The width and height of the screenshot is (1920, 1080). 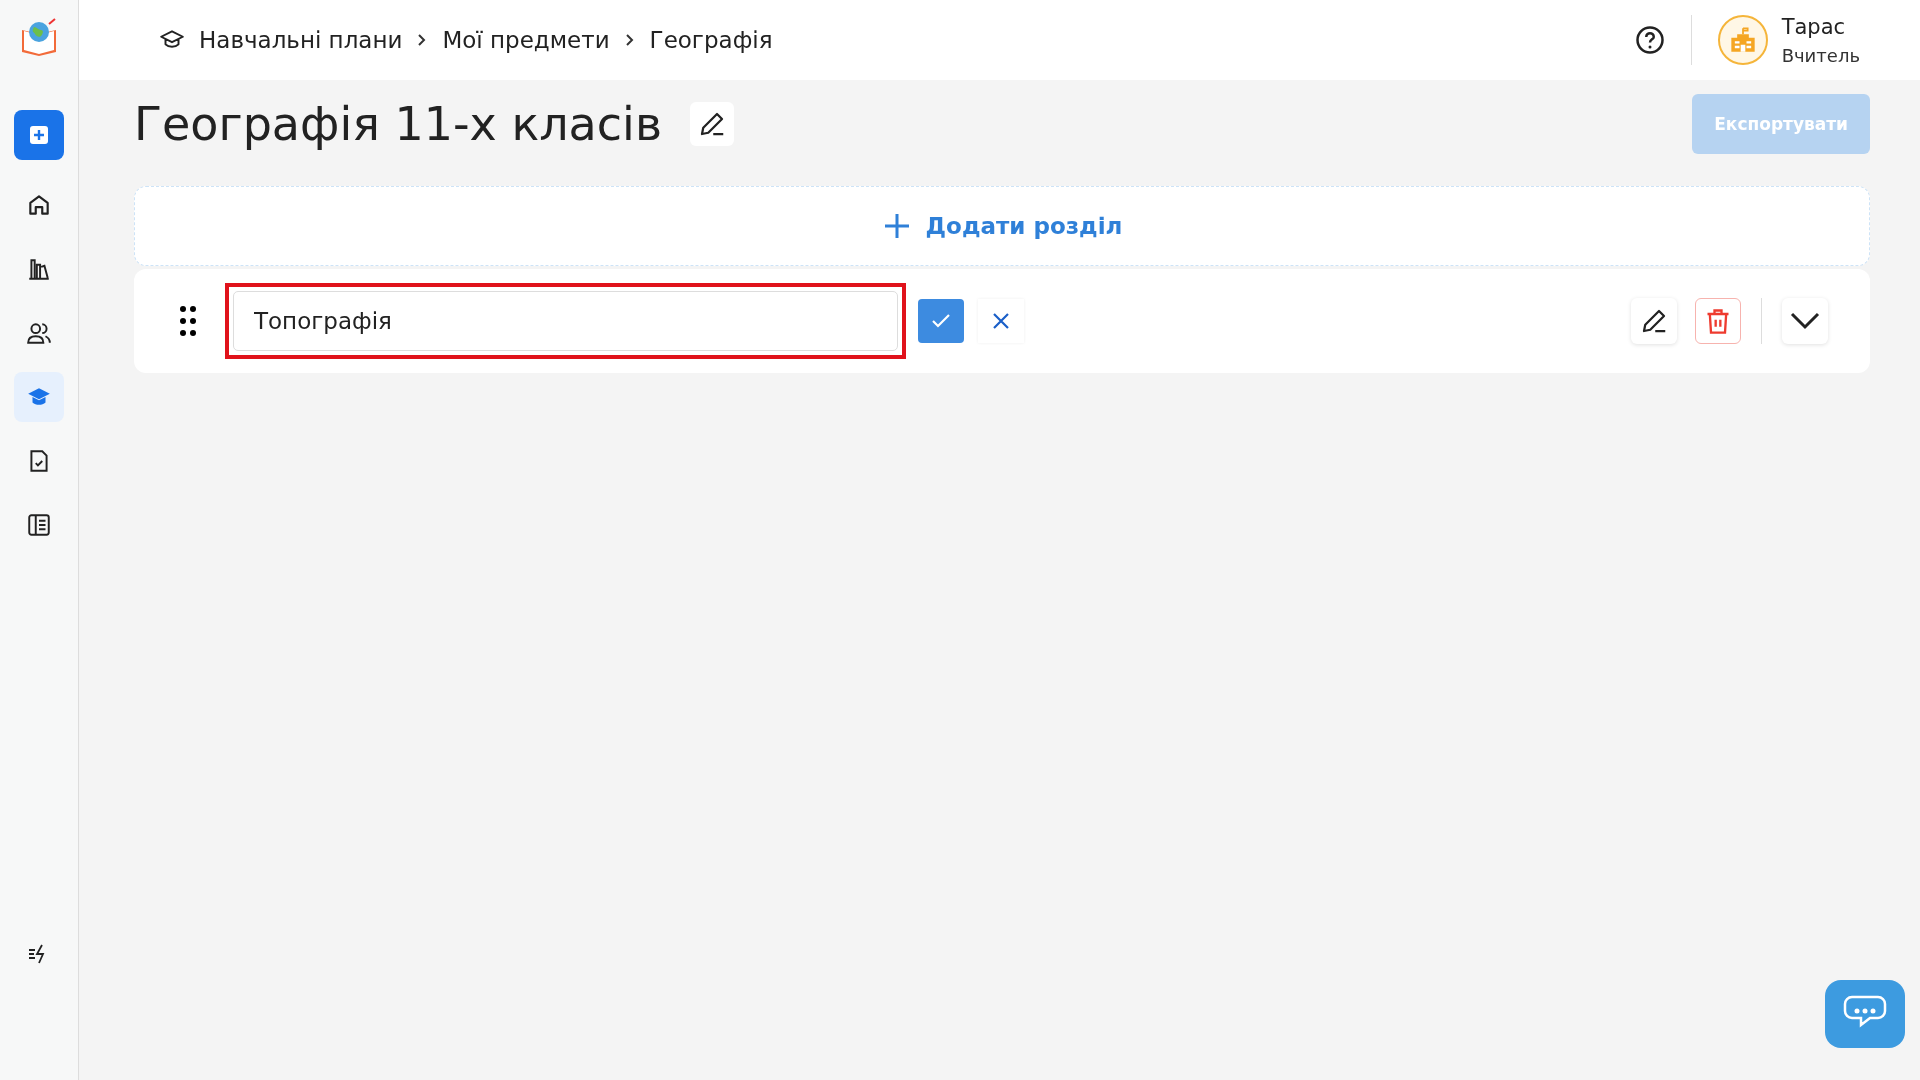 What do you see at coordinates (39, 269) in the screenshot?
I see `books-icon` at bounding box center [39, 269].